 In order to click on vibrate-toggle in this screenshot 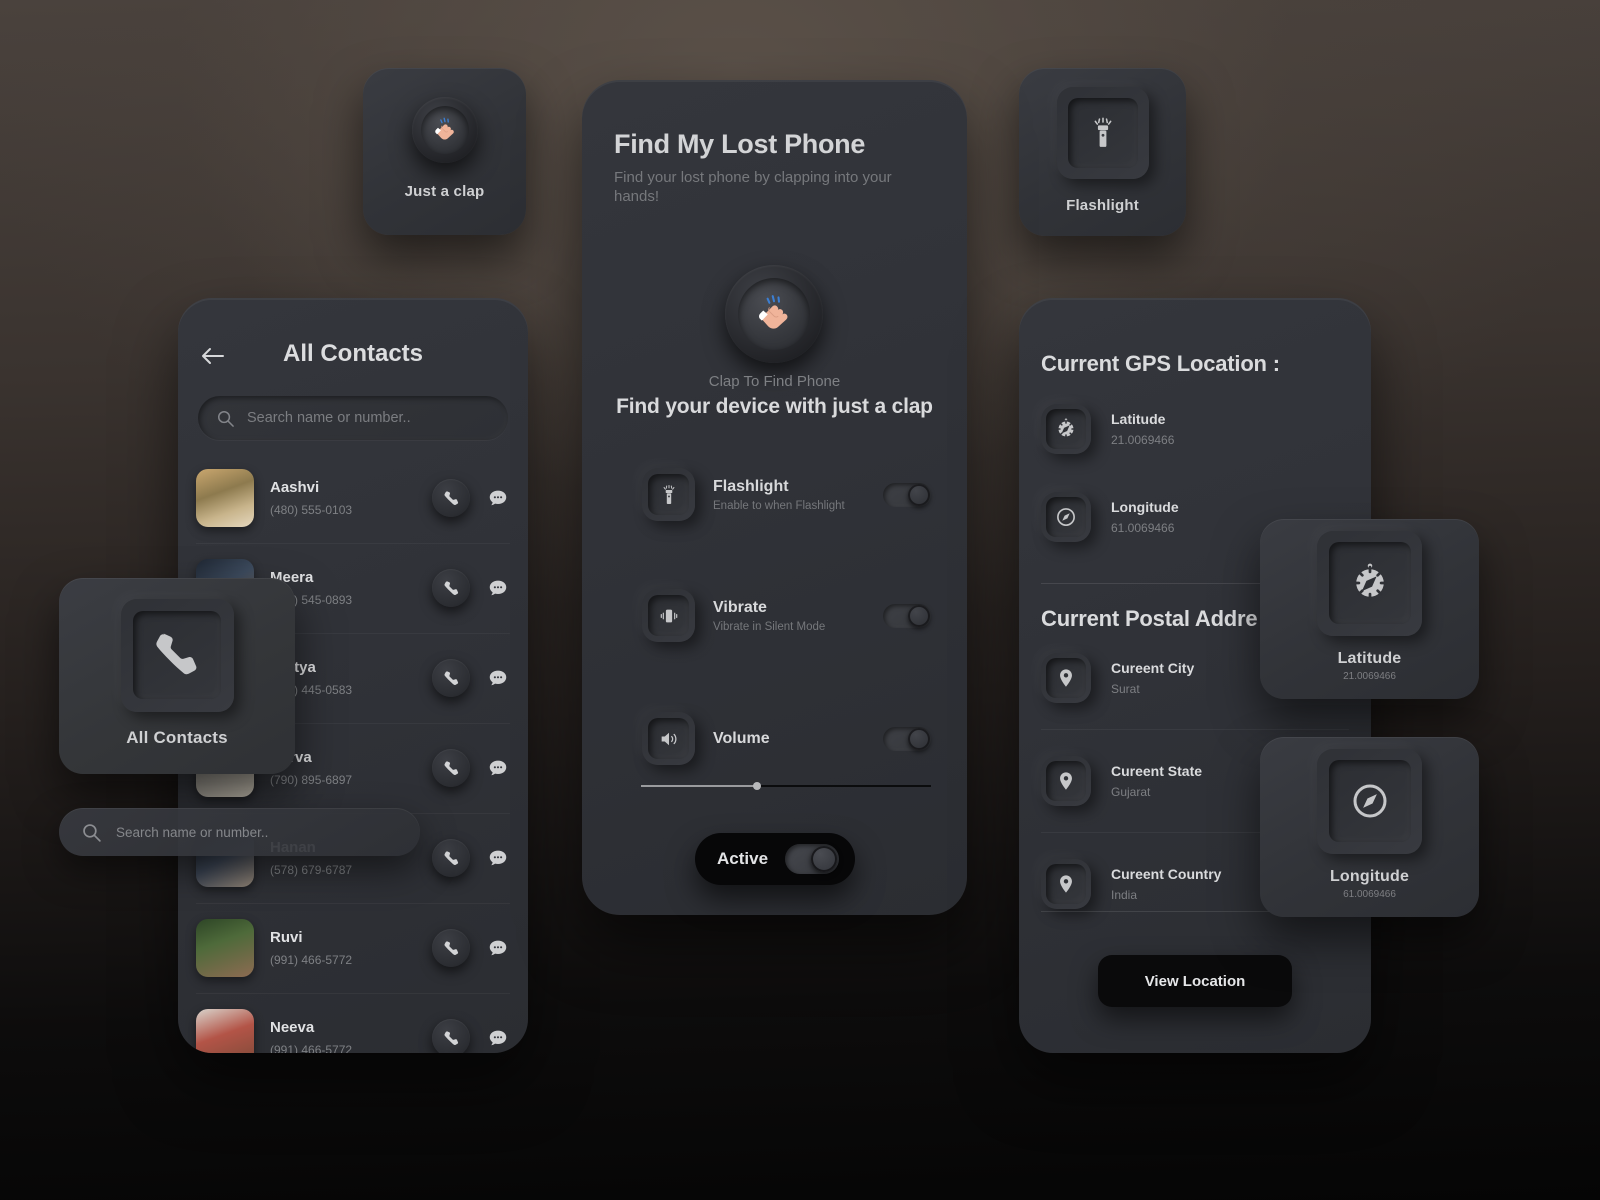, I will do `click(907, 615)`.